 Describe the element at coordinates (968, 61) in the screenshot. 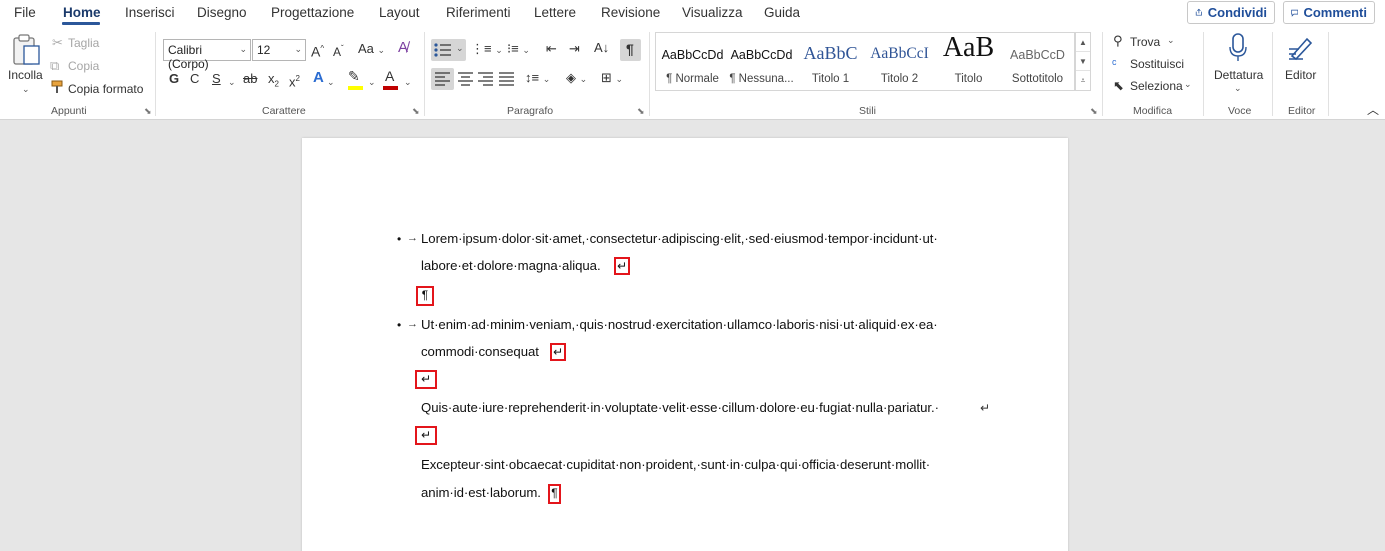

I see `style-title: AaB Titolo` at that location.